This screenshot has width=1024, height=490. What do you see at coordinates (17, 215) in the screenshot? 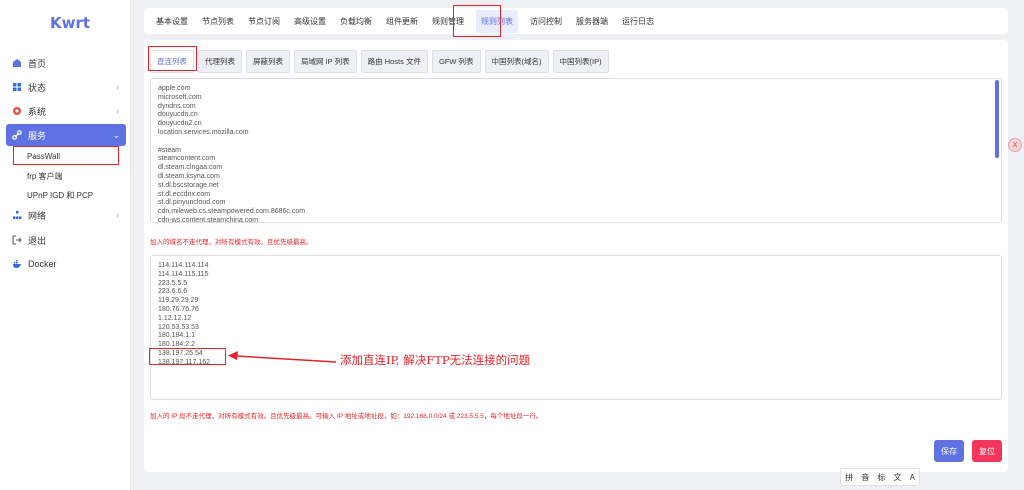
I see `network-icon` at bounding box center [17, 215].